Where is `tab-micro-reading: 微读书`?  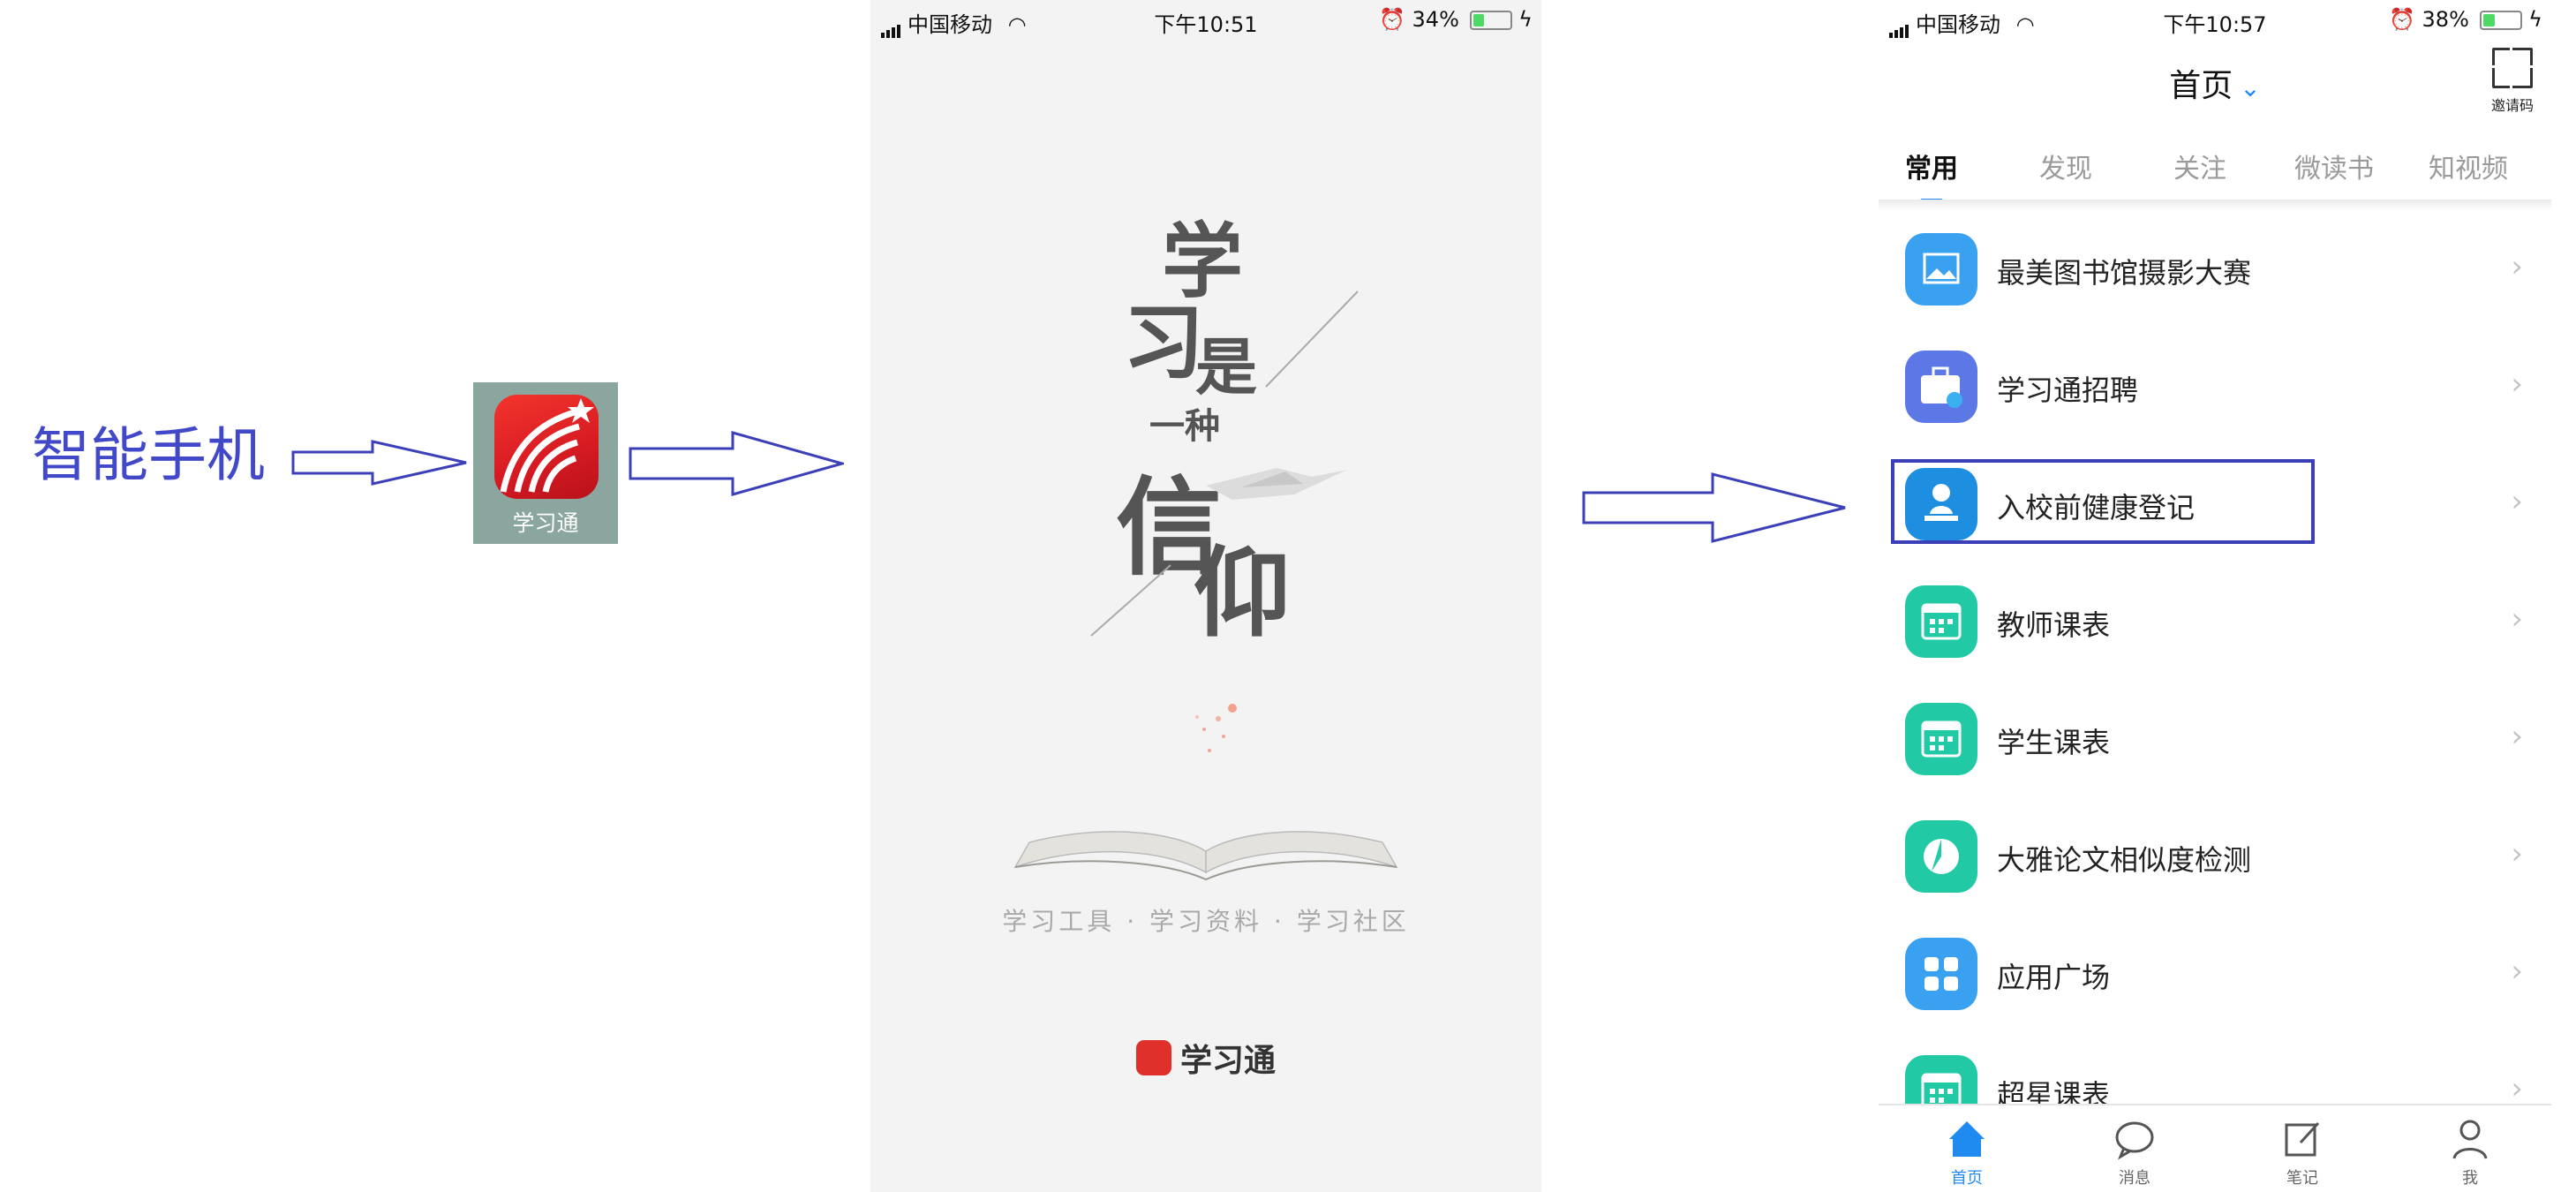 tab-micro-reading: 微读书 is located at coordinates (2334, 166).